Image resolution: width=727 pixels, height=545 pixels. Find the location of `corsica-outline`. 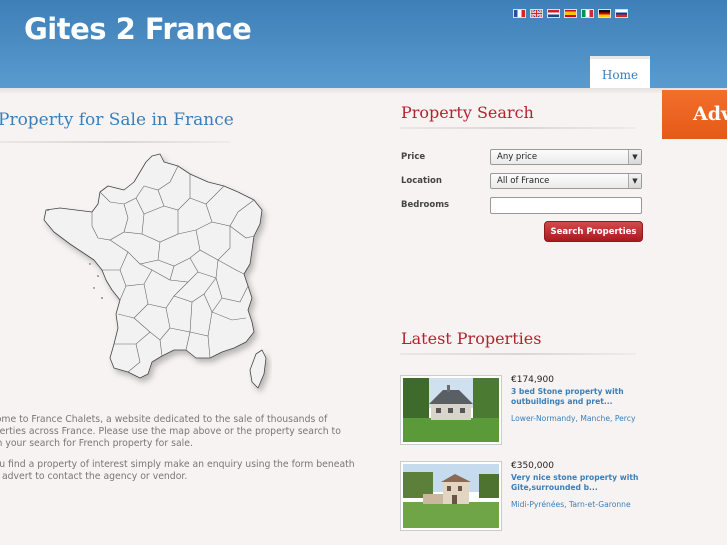

corsica-outline is located at coordinates (258, 369).